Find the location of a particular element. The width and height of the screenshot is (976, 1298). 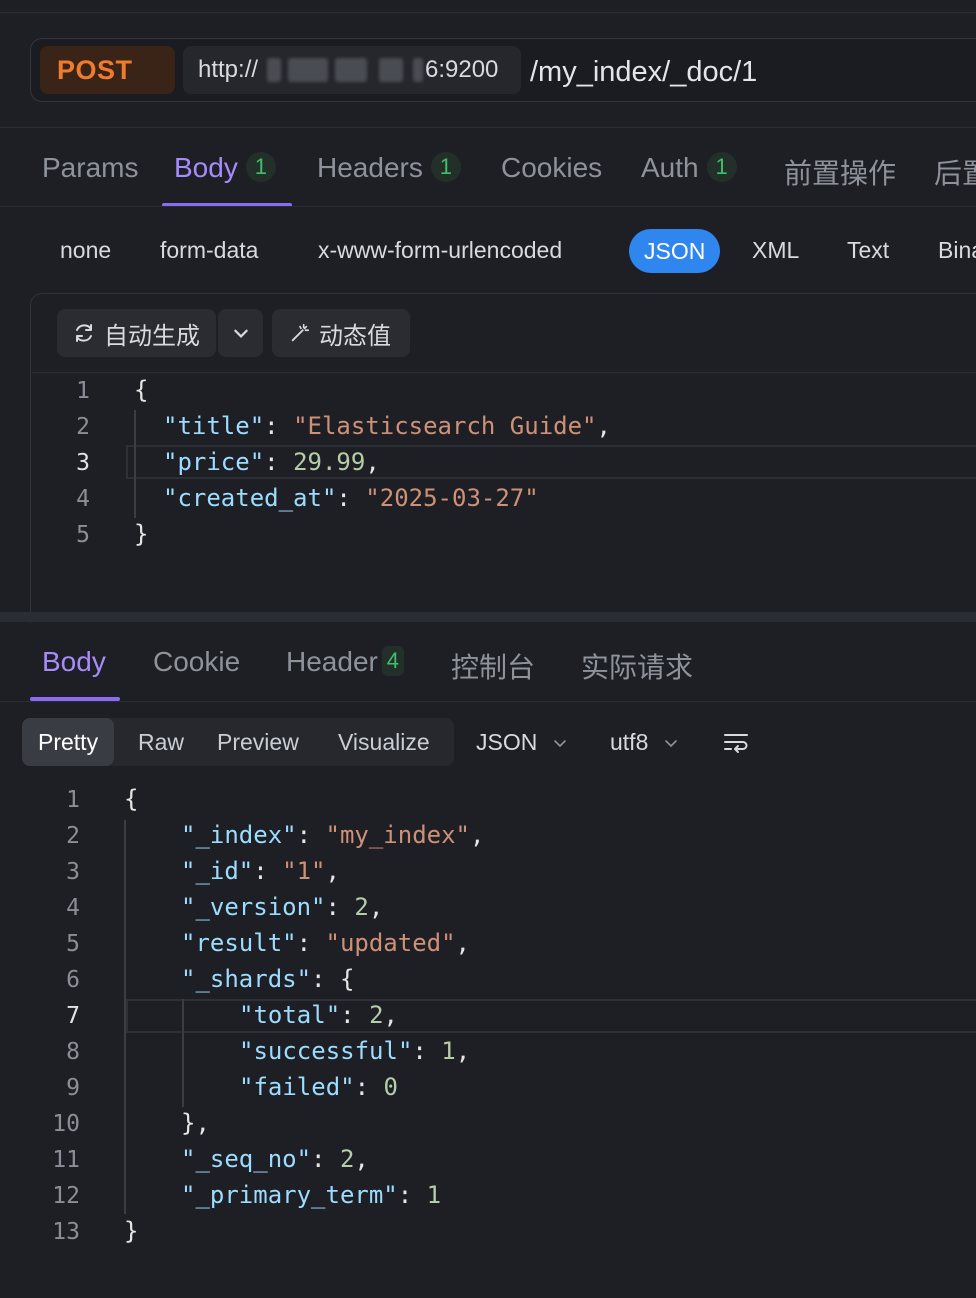

line-number: 8 is located at coordinates (73, 1052).